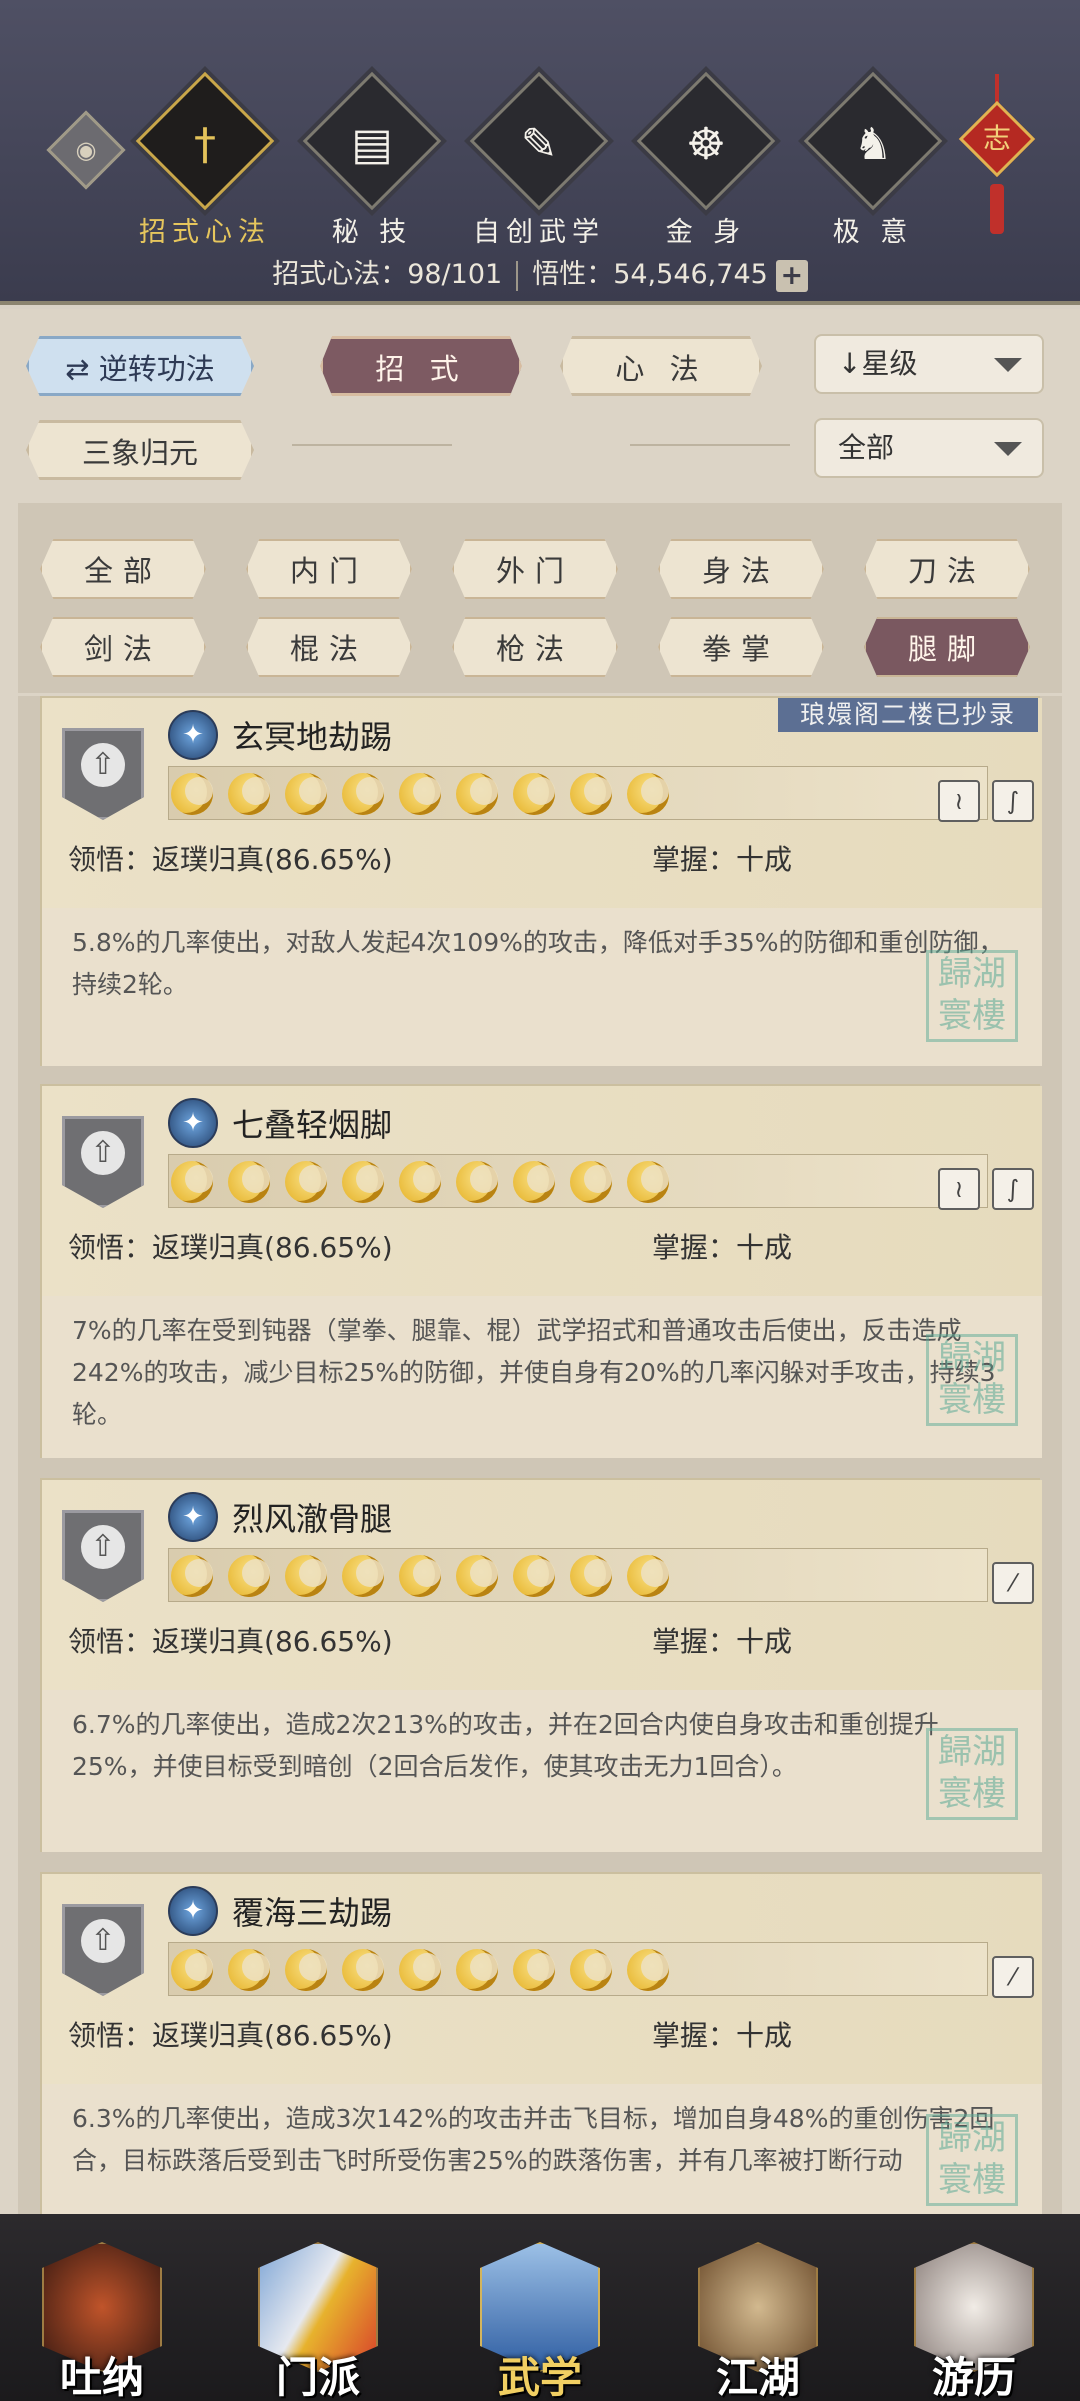  Describe the element at coordinates (947, 569) in the screenshot. I see `filter-blade: 刀法` at that location.